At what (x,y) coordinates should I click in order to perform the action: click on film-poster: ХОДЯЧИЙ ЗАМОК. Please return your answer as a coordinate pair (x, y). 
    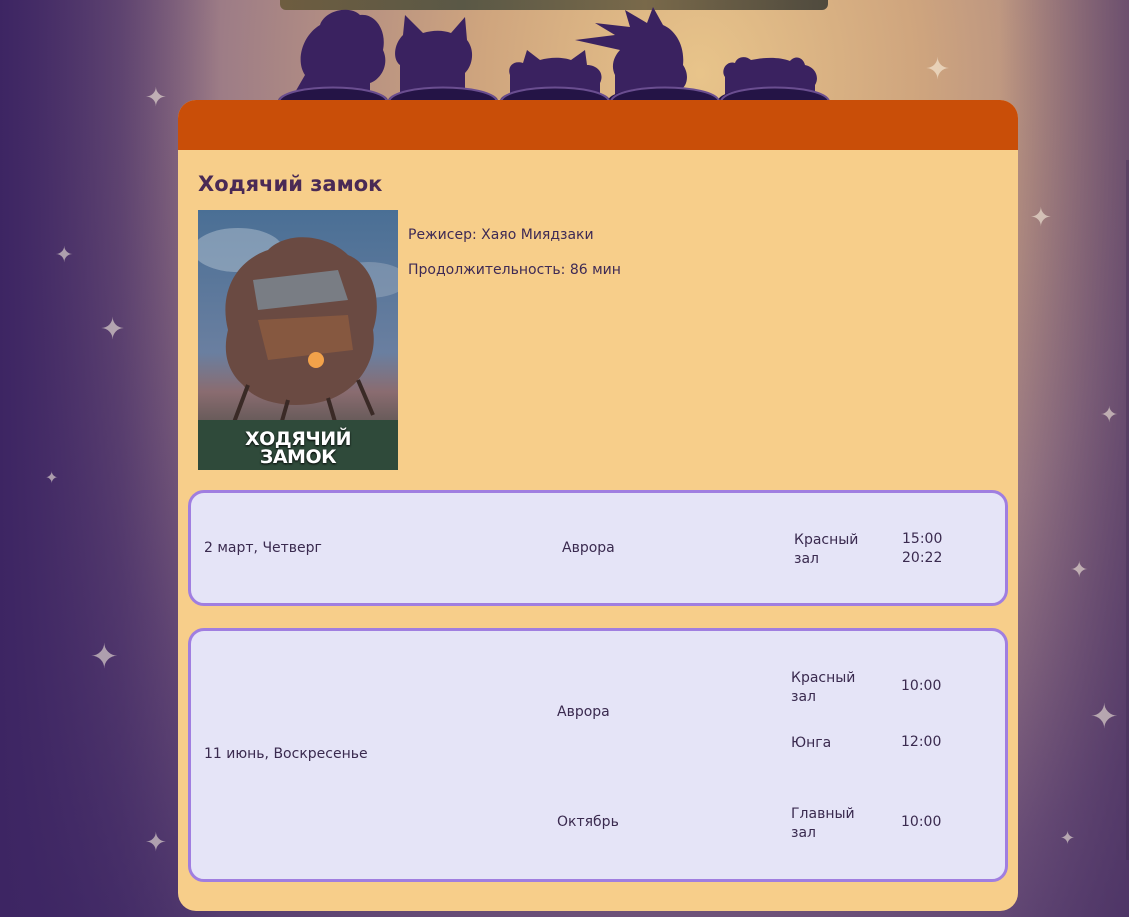
    Looking at the image, I should click on (298, 340).